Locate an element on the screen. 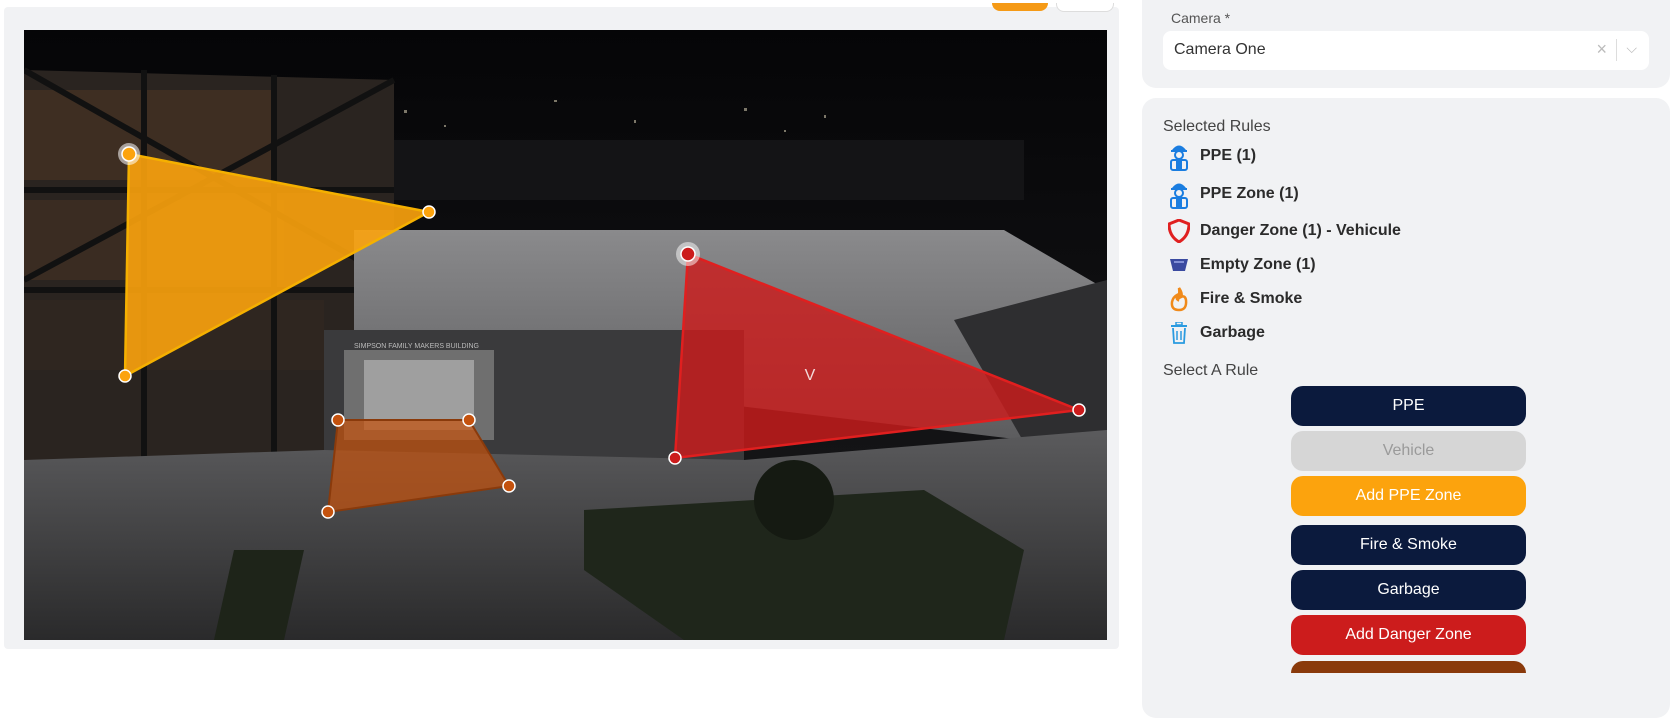 The width and height of the screenshot is (1670, 718). trash-icon is located at coordinates (1179, 333).